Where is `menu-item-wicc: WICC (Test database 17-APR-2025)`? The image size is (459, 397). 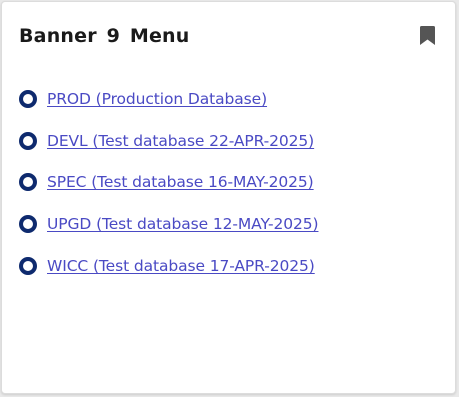 menu-item-wicc: WICC (Test database 17-APR-2025) is located at coordinates (168, 266).